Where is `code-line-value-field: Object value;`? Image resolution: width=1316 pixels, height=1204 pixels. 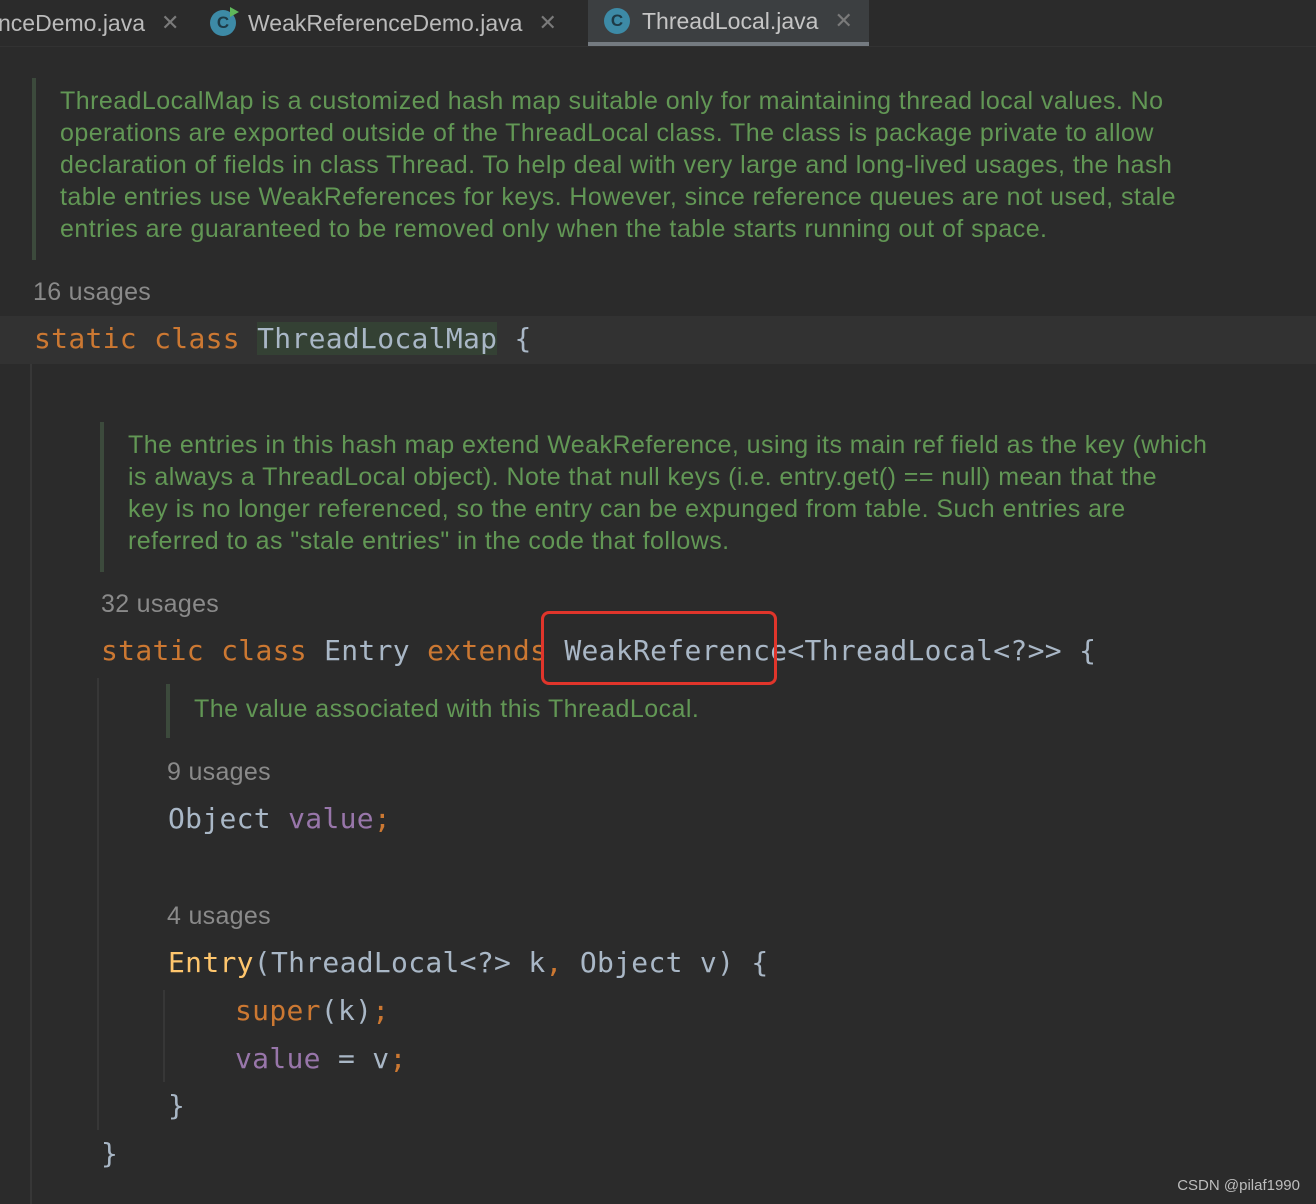 code-line-value-field: Object value; is located at coordinates (280, 818).